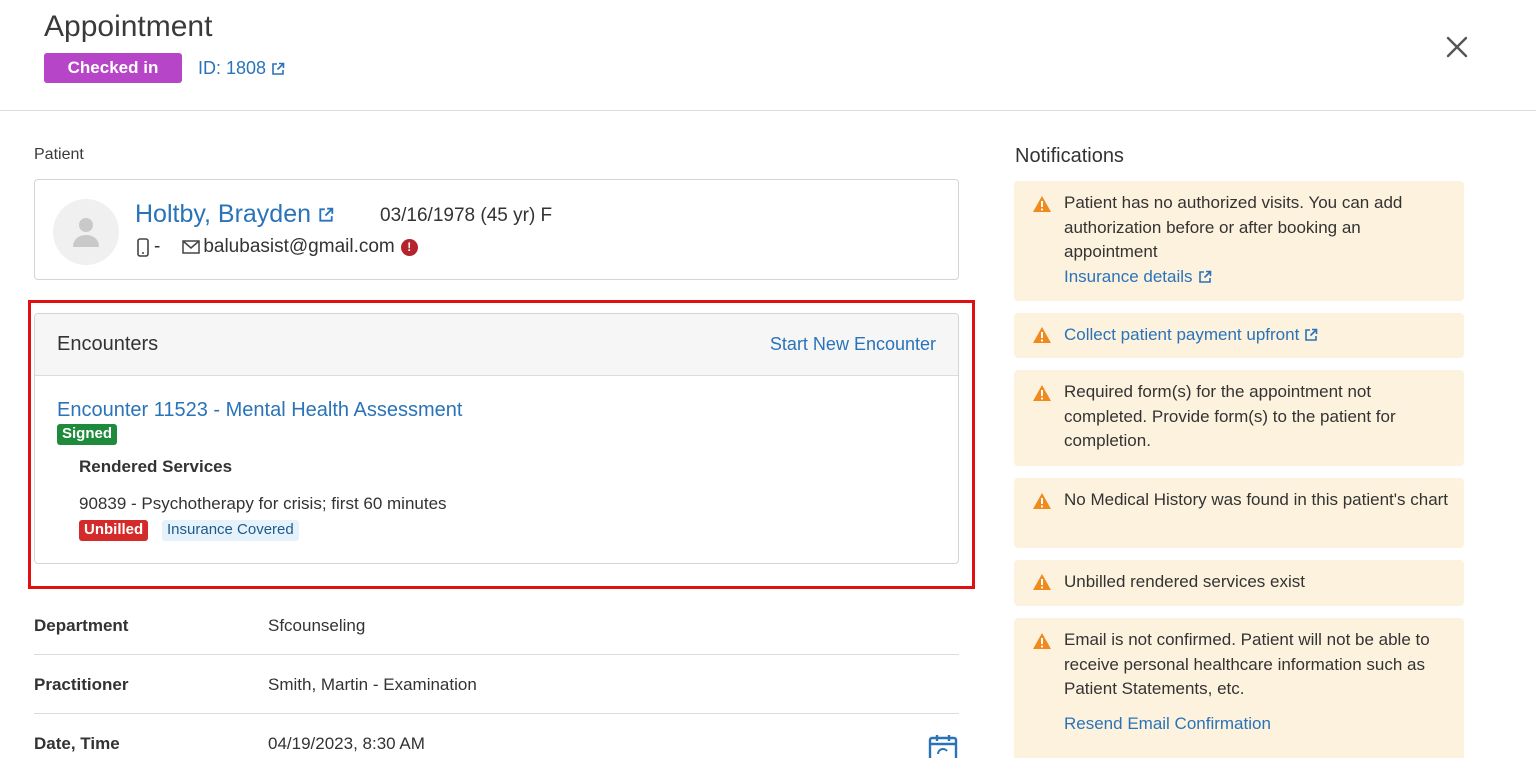  Describe the element at coordinates (496, 345) in the screenshot. I see `encounters-header: Encounters Start New Encounter` at that location.